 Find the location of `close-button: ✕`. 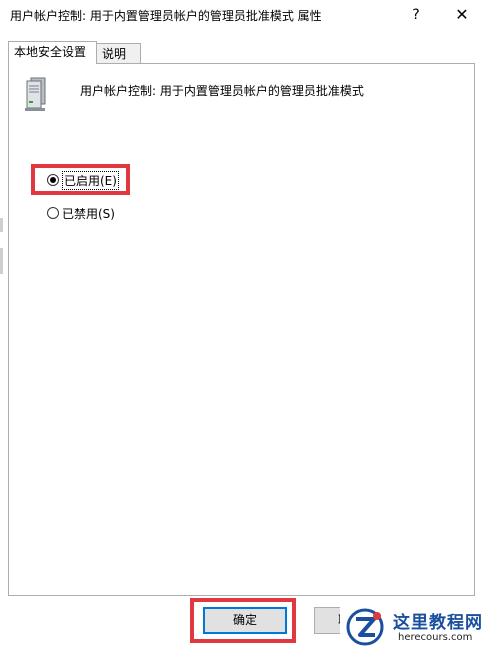

close-button: ✕ is located at coordinates (462, 15).